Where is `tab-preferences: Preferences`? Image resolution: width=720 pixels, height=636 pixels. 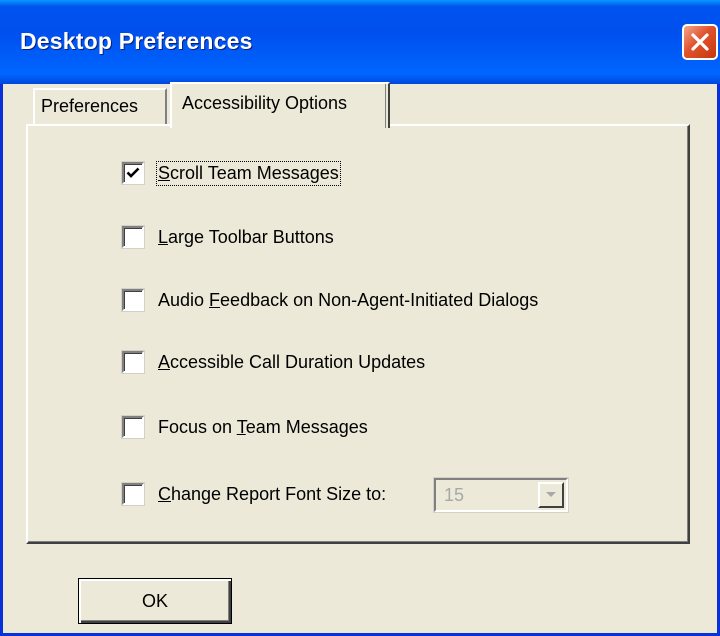 tab-preferences: Preferences is located at coordinates (100, 106).